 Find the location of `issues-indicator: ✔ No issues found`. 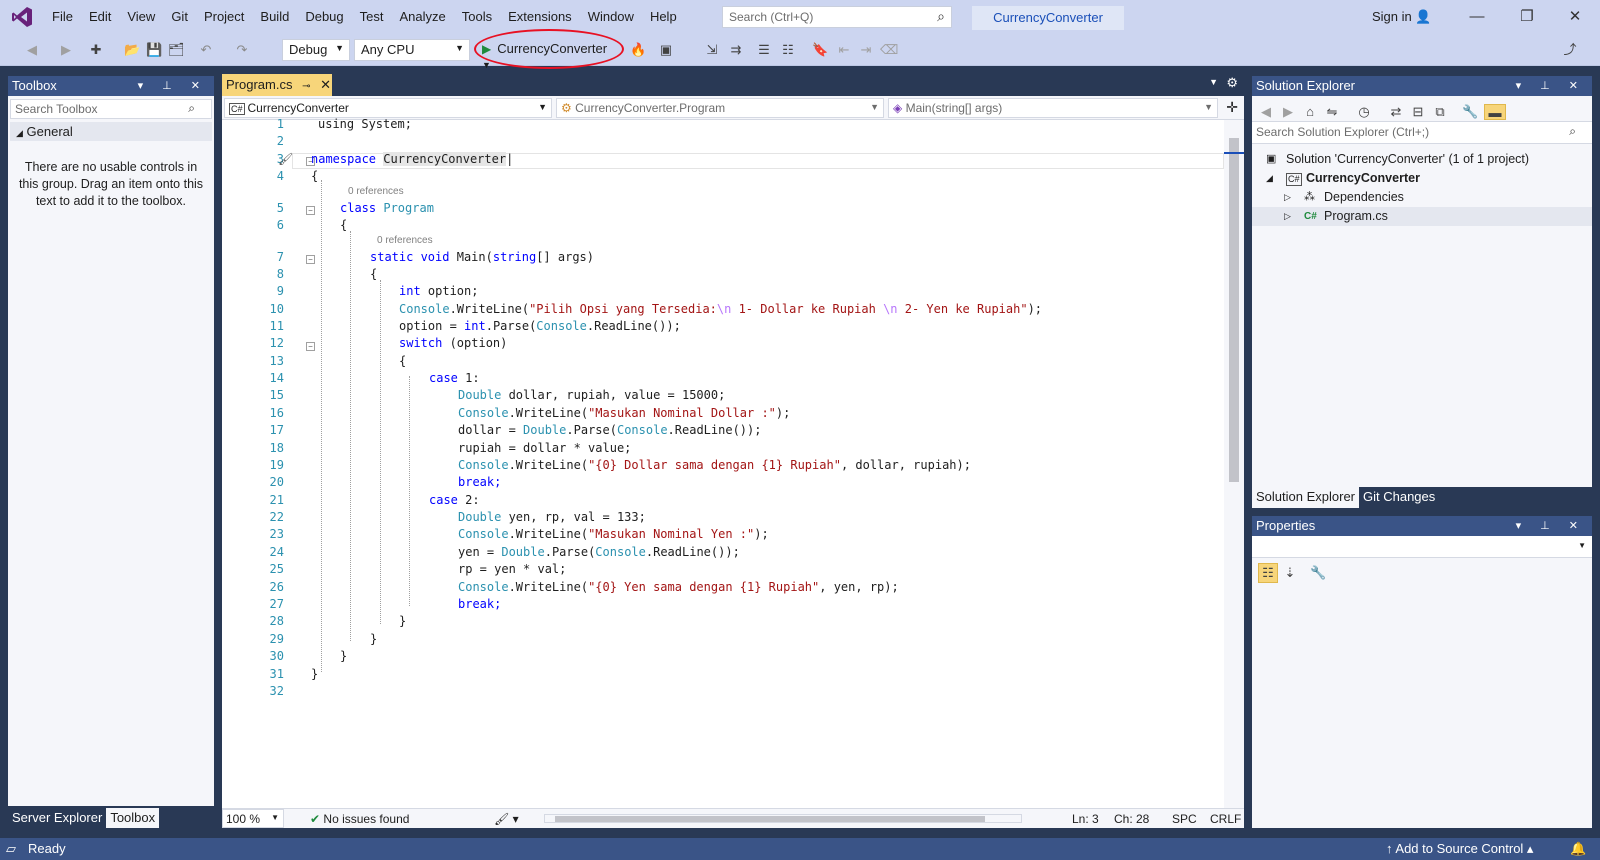

issues-indicator: ✔ No issues found is located at coordinates (359, 819).